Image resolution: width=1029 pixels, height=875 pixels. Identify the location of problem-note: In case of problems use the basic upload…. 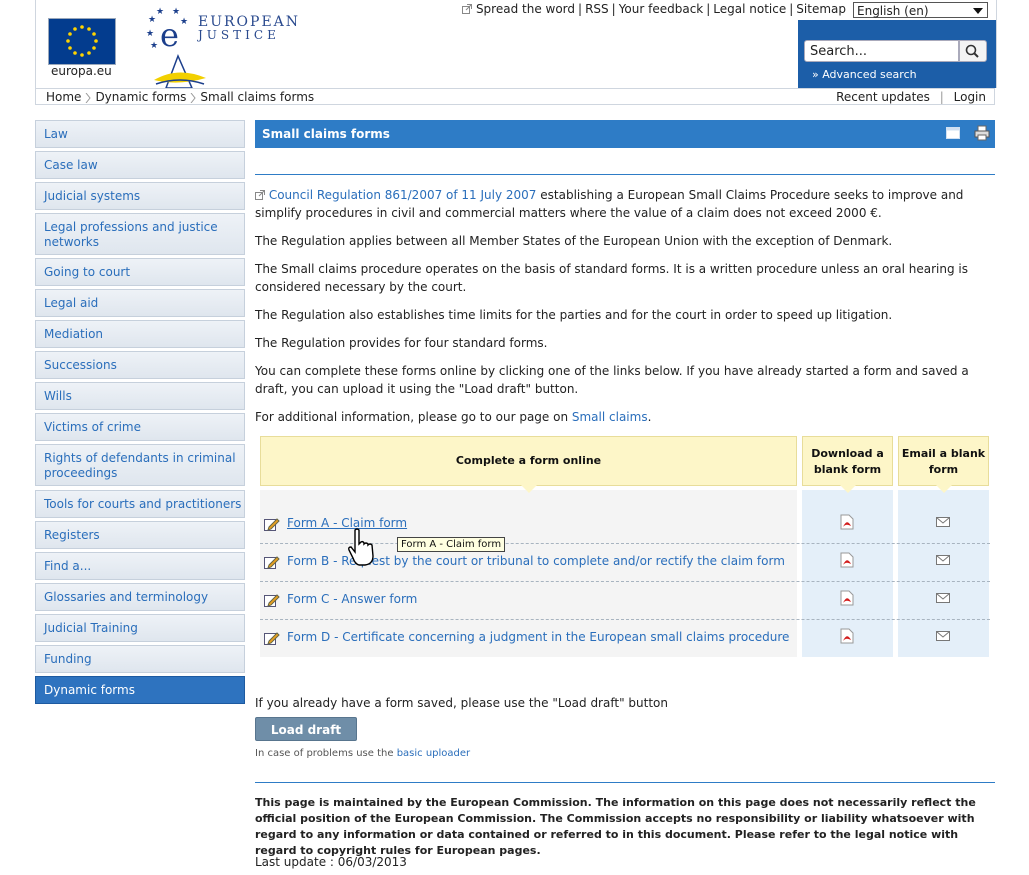
(362, 753).